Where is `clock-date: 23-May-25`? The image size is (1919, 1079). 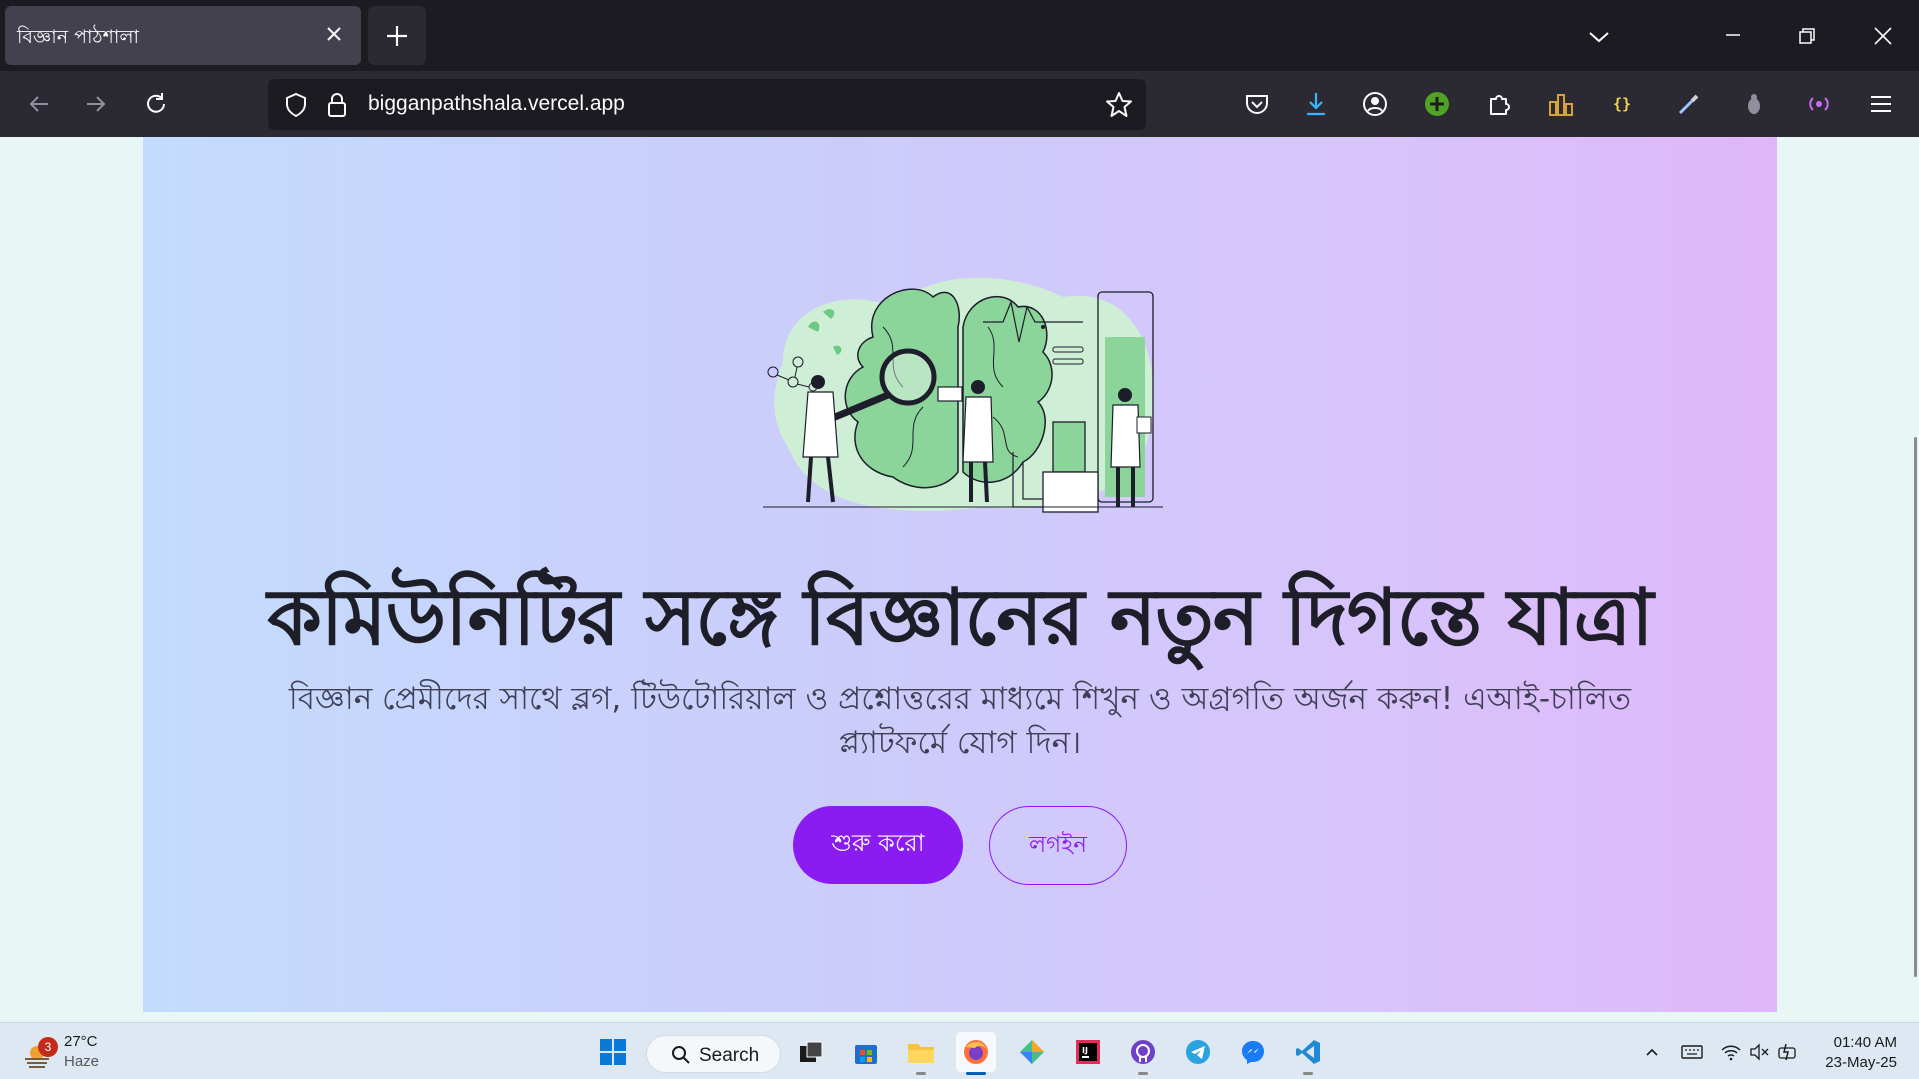
clock-date: 23-May-25 is located at coordinates (1861, 1062).